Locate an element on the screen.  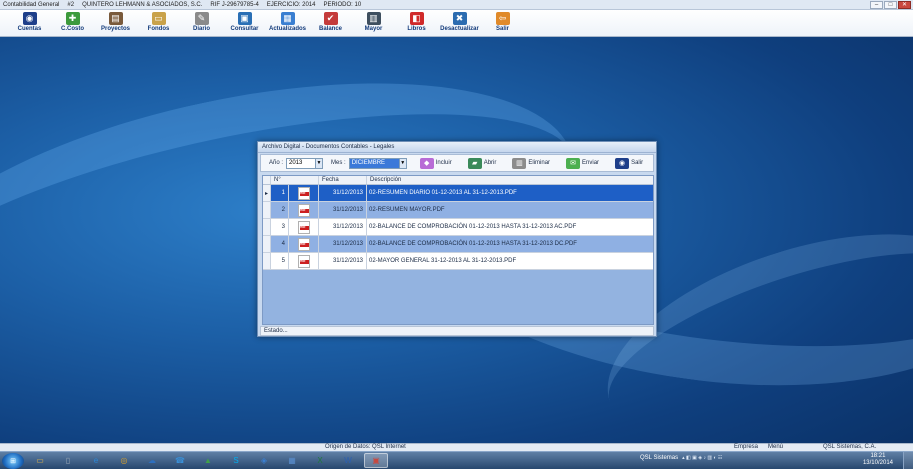
tray-icons: ▴ ◧ ▣ ◈ ♪ ▥ ◐ ☷ is located at coordinates (702, 458).